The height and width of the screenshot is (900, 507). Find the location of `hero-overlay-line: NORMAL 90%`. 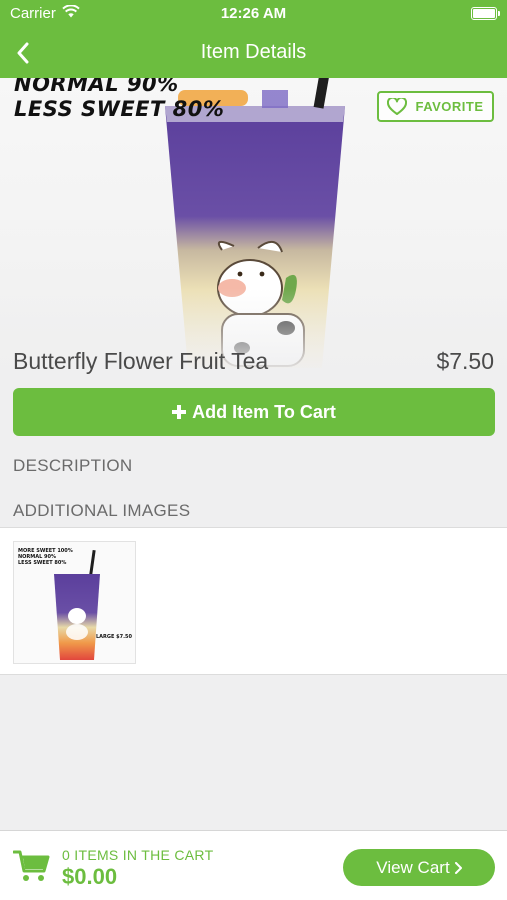

hero-overlay-line: NORMAL 90% is located at coordinates (96, 87).